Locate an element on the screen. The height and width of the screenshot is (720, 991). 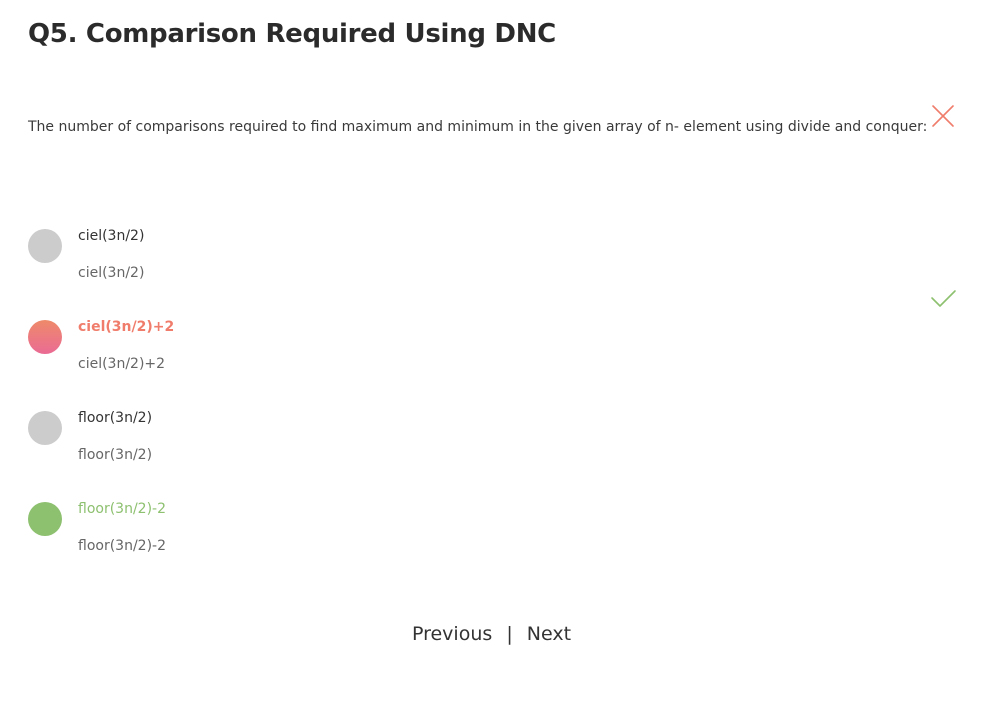
option-description: floor(3n/2) is located at coordinates (115, 455).